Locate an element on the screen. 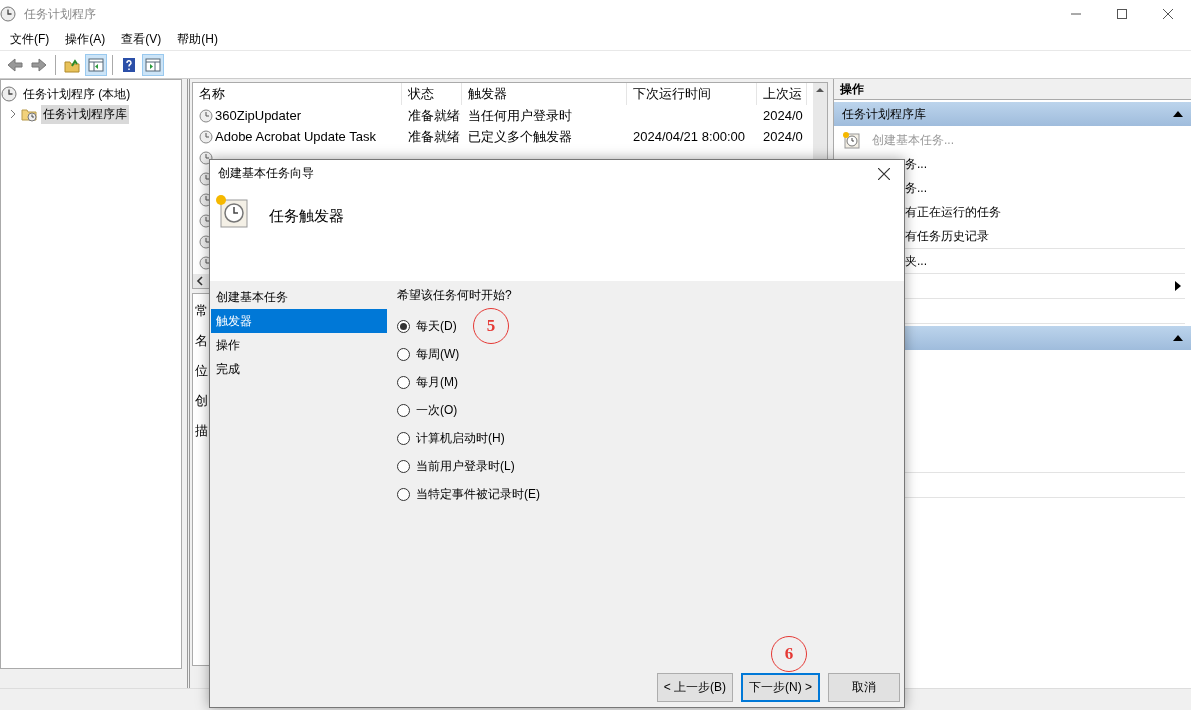  expander-icon is located at coordinates (13, 114).